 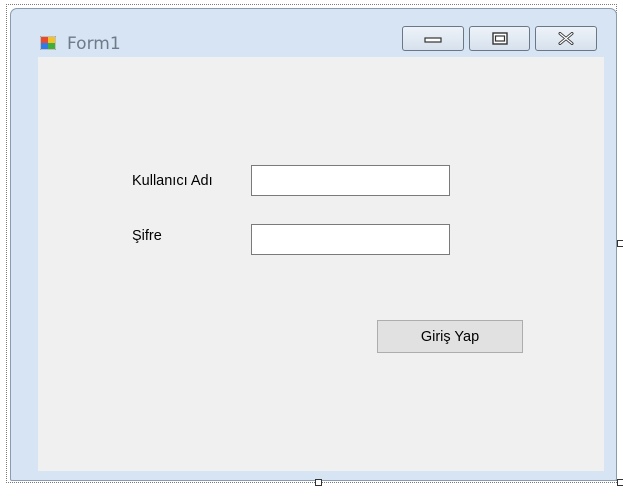 I want to click on username-label: Kullanıcı Adı, so click(x=172, y=181).